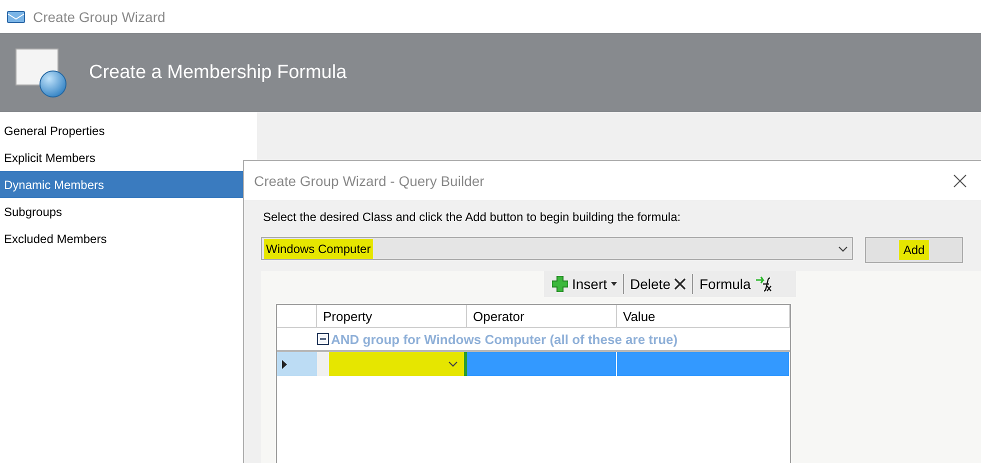  I want to click on dialog-title: Create Group Wizard - Query Builder, so click(369, 180).